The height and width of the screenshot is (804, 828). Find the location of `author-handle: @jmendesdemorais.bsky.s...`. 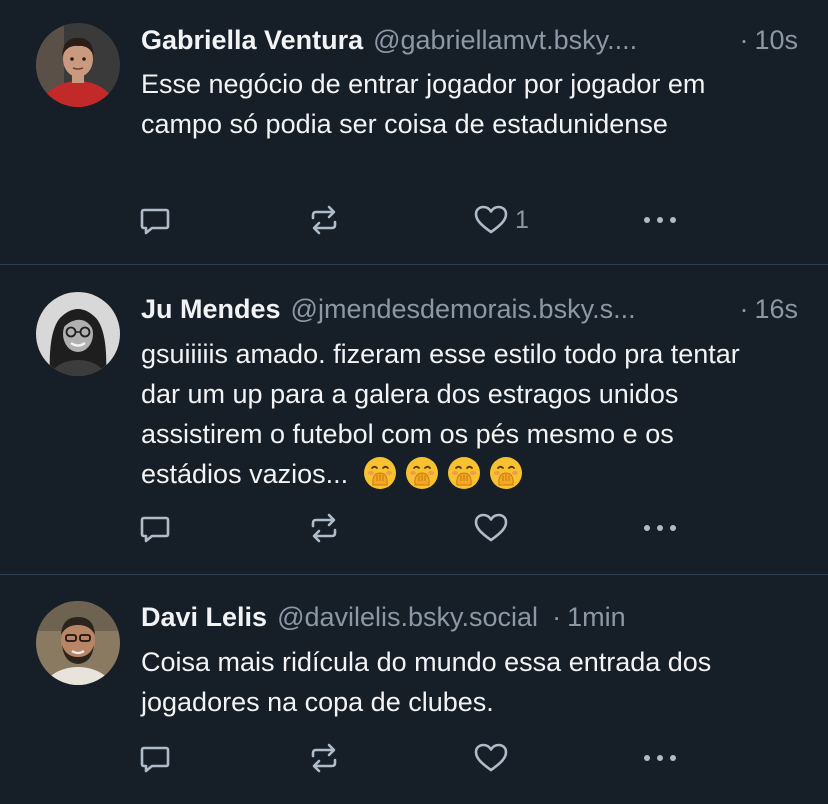

author-handle: @jmendesdemorais.bsky.s... is located at coordinates (508, 309).